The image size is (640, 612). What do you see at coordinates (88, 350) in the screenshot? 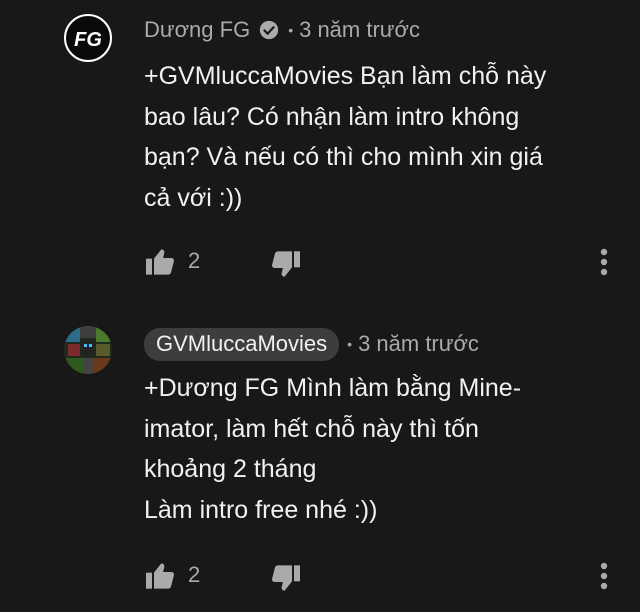
I see `avatar-gvmlucca` at bounding box center [88, 350].